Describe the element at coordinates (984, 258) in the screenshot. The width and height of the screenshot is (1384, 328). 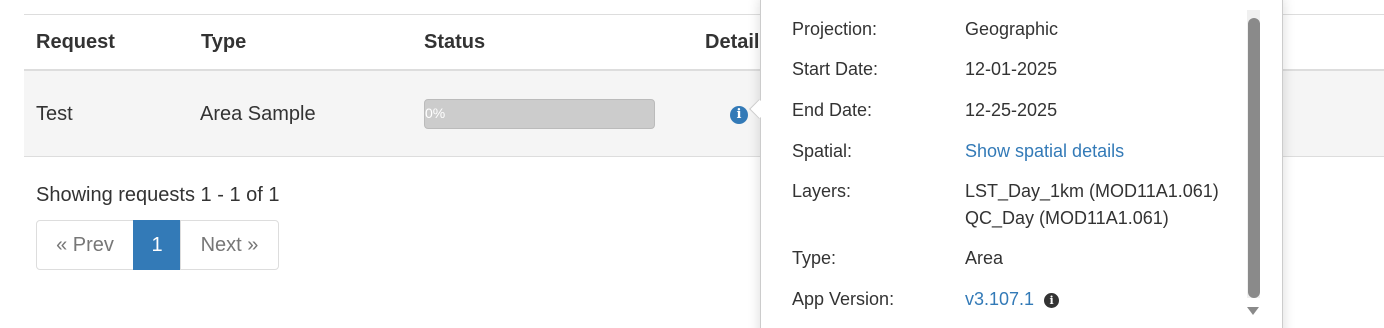
I see `type-value: Area` at that location.